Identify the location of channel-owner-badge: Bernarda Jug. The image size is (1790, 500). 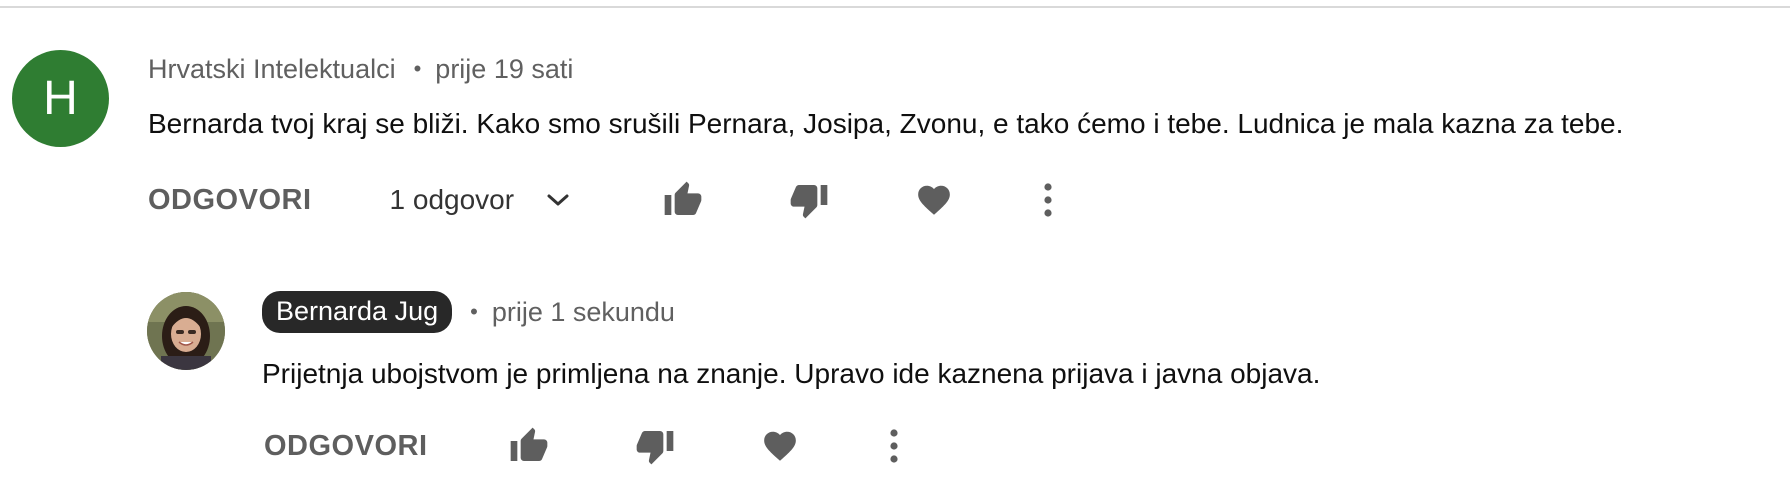
(357, 312).